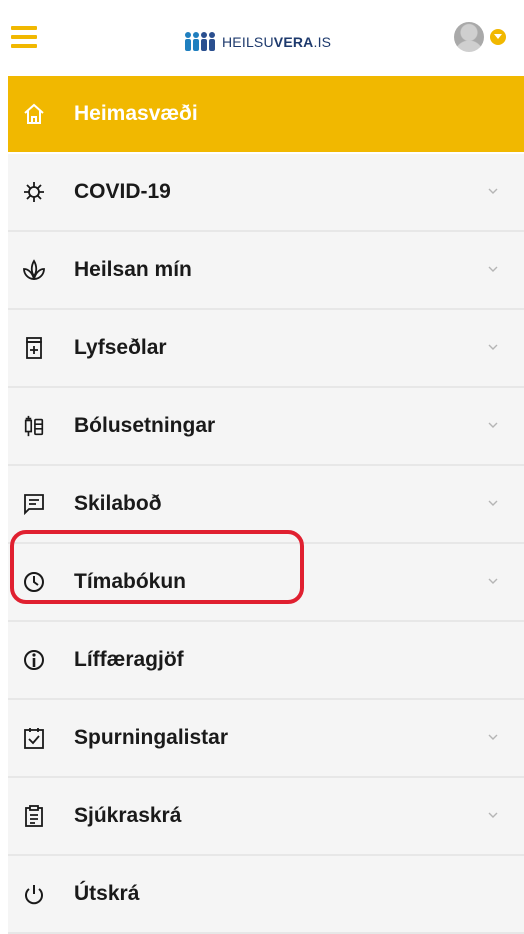 The width and height of the screenshot is (524, 934). I want to click on menu-item-skilabod: Skilaboð, so click(266, 505).